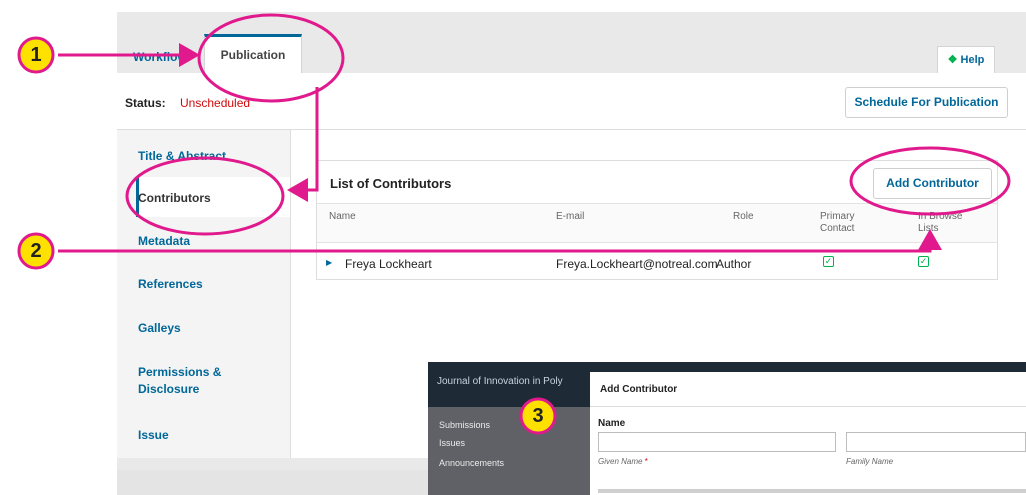 The image size is (1026, 495). I want to click on arrow-2-to-add-contributor, so click(500, 241).